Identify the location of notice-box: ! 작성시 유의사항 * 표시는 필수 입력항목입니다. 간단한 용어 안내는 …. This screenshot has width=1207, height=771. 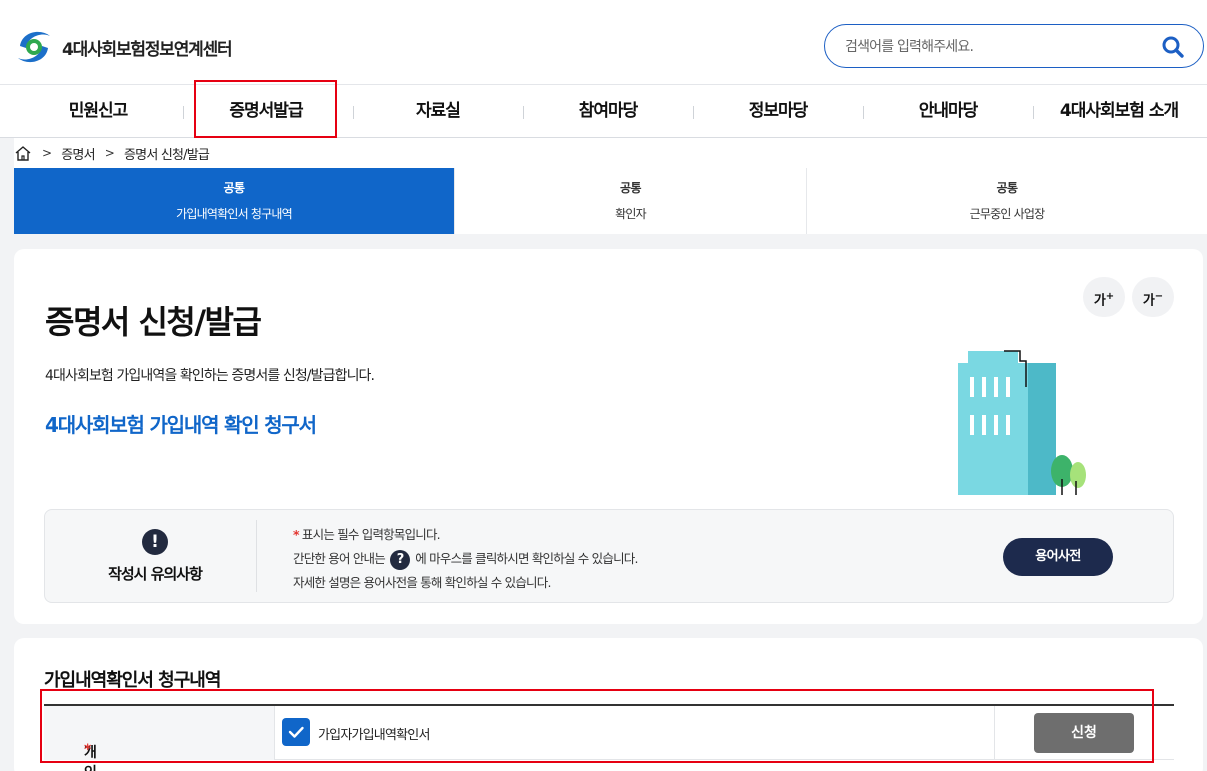
(609, 556).